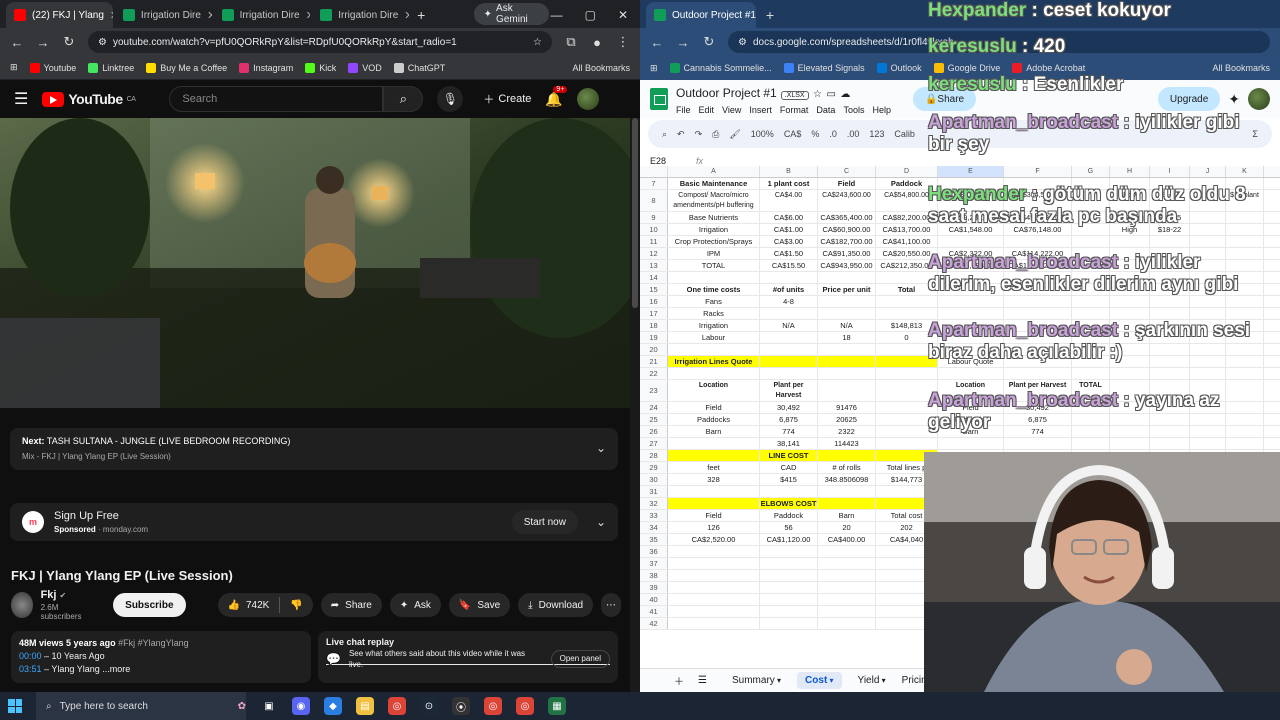  I want to click on table-cell: Plant per Harvest, so click(789, 390).